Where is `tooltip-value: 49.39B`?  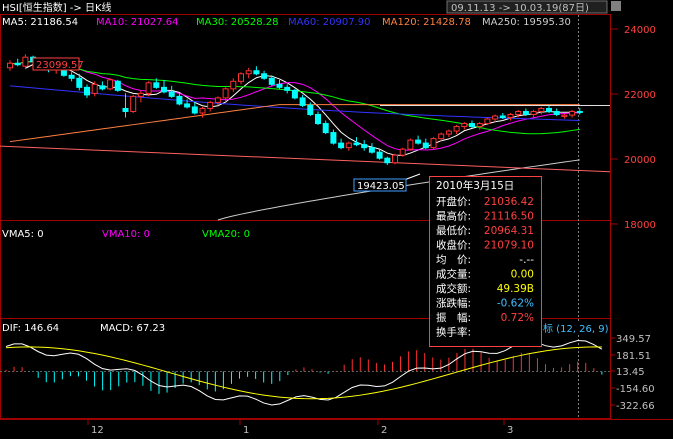
tooltip-value: 49.39B is located at coordinates (515, 289).